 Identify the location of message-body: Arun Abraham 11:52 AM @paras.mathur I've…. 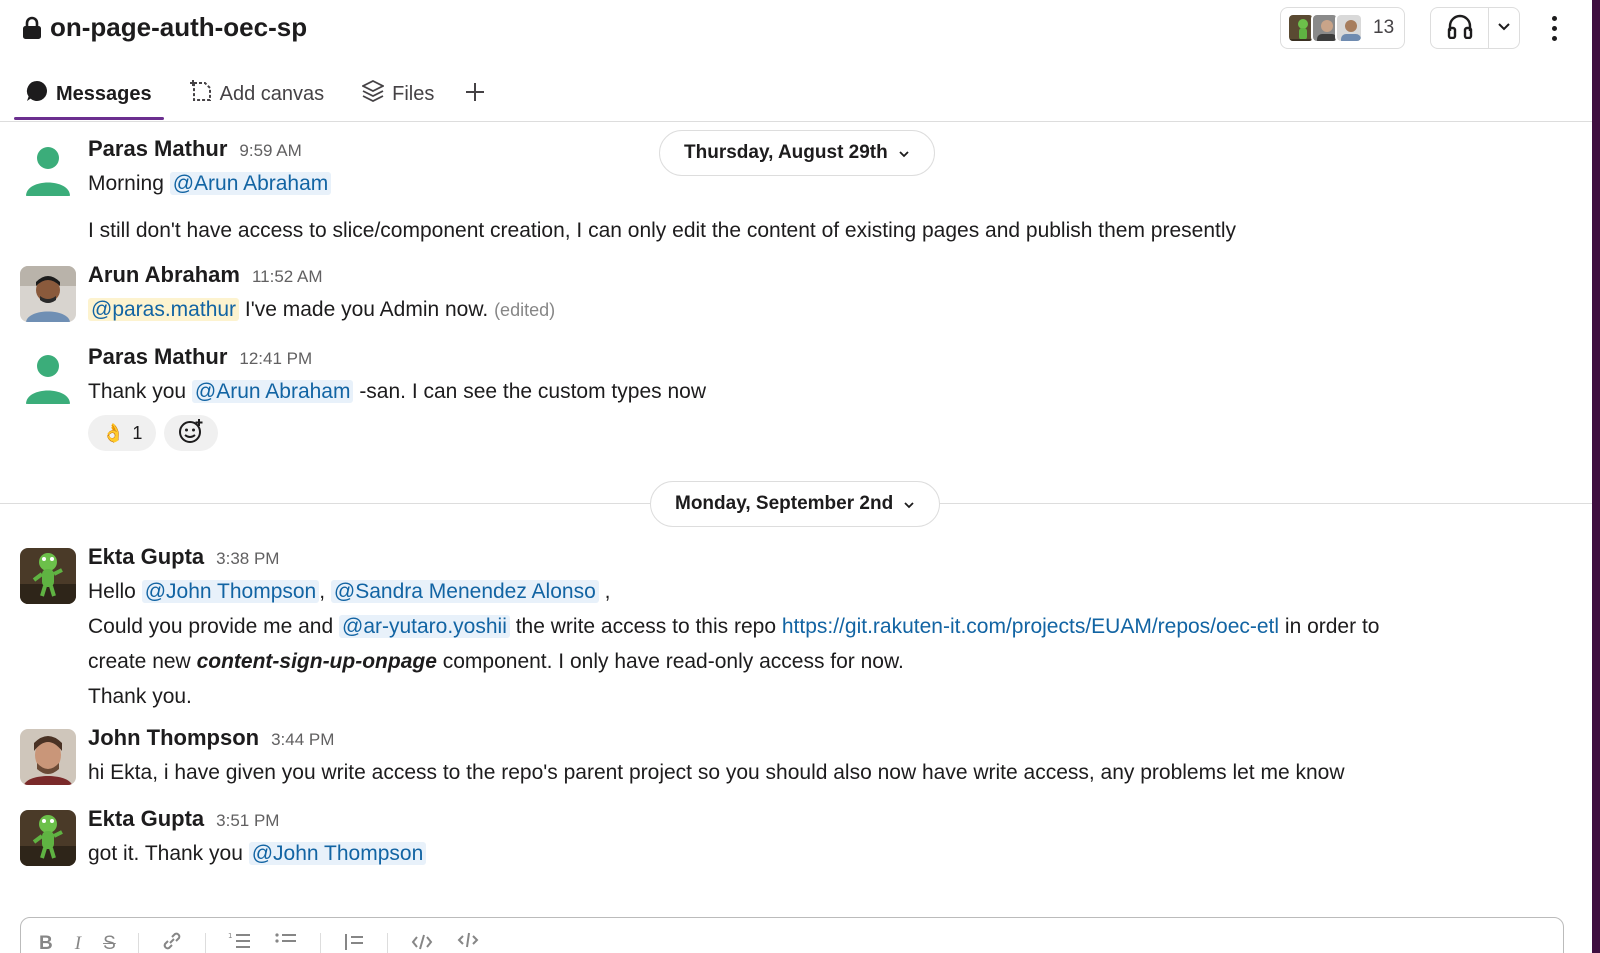
(834, 295).